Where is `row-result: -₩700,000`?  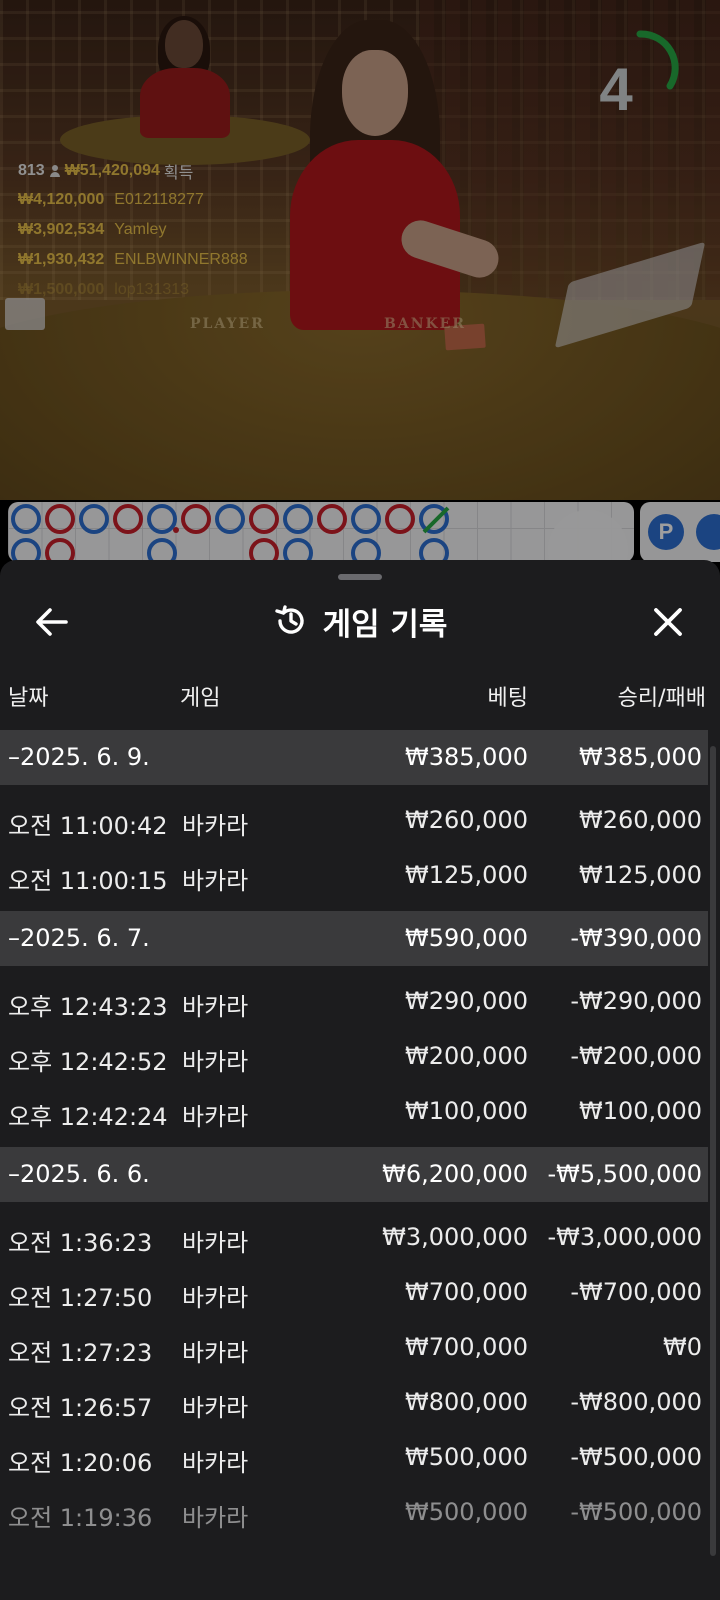 row-result: -₩700,000 is located at coordinates (636, 1292).